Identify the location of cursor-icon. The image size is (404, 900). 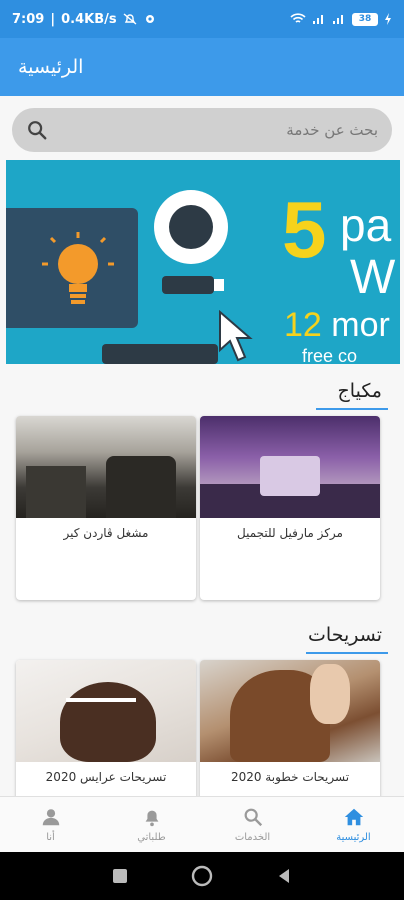
(236, 336).